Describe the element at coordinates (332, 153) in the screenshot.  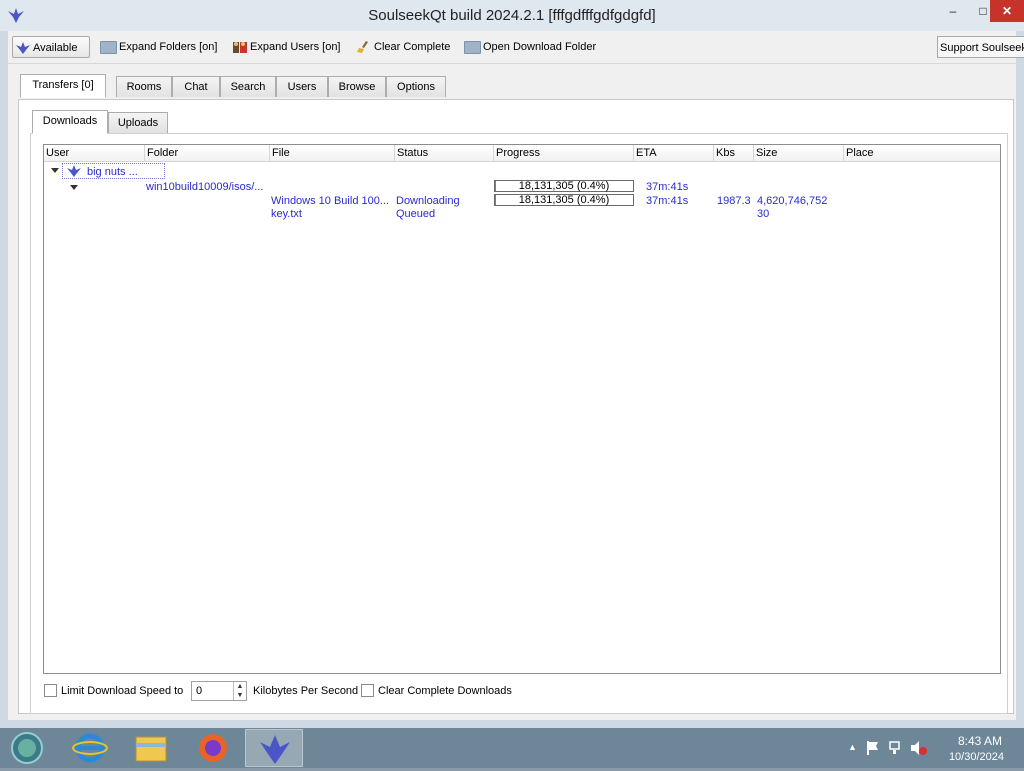
I see `column-header-file: File` at that location.